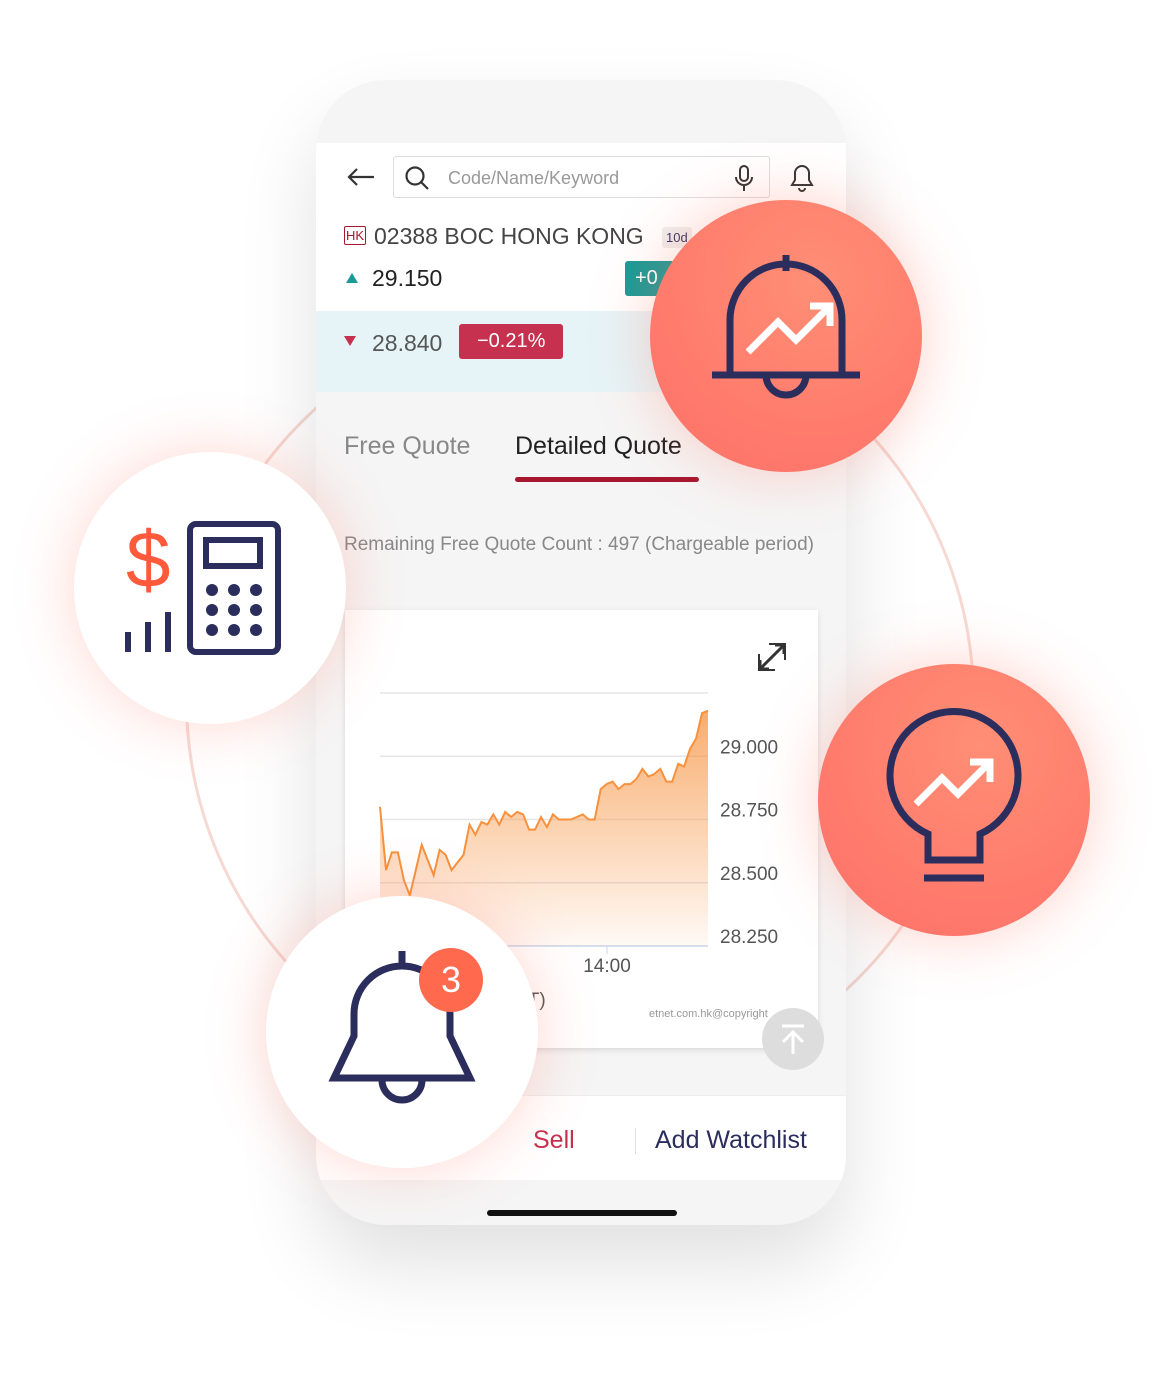 This screenshot has height=1400, width=1160. What do you see at coordinates (417, 178) in the screenshot?
I see `search-icon` at bounding box center [417, 178].